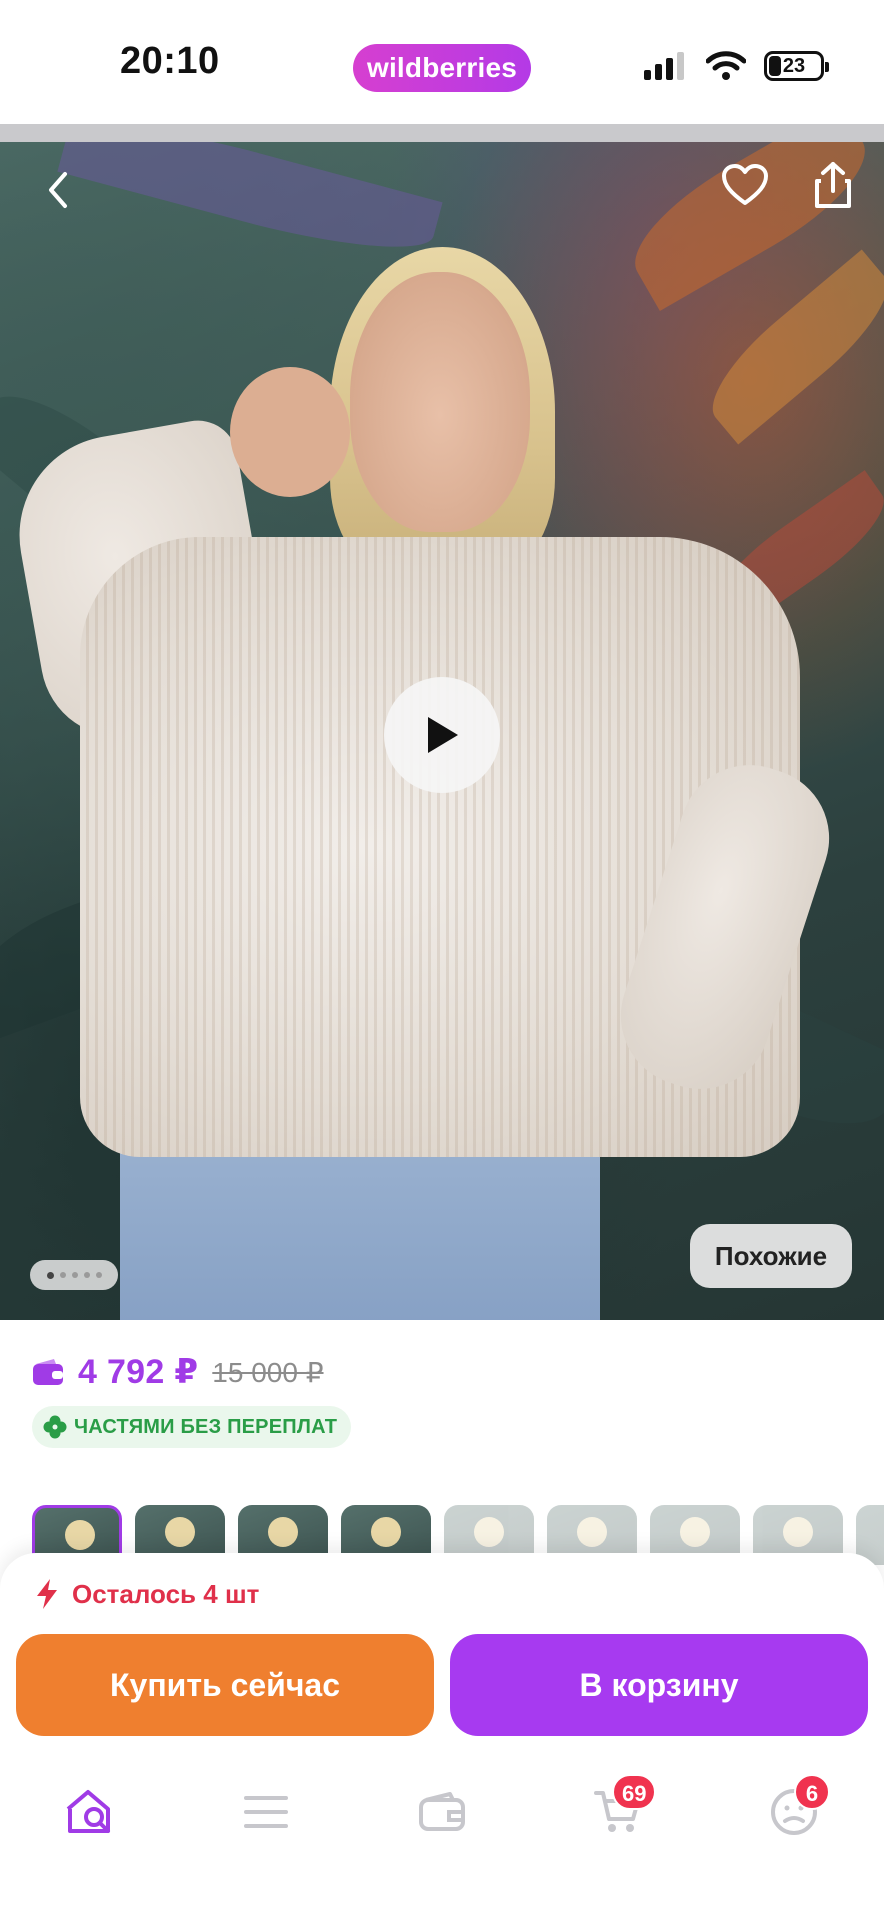  What do you see at coordinates (442, 68) in the screenshot?
I see `brand-logo: wildberries` at bounding box center [442, 68].